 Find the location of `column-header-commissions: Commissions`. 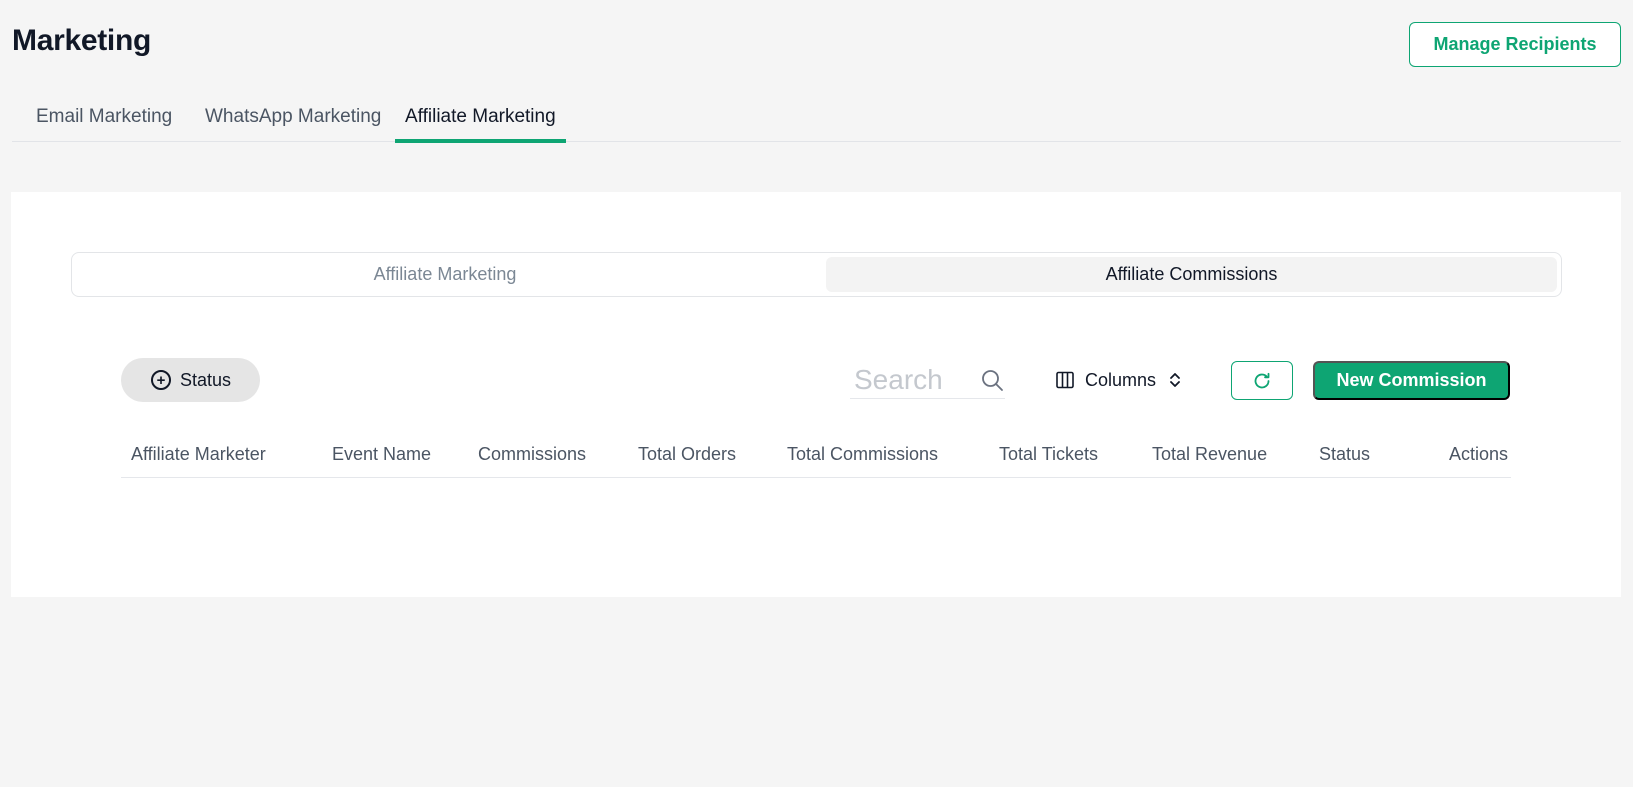

column-header-commissions: Commissions is located at coordinates (532, 454).